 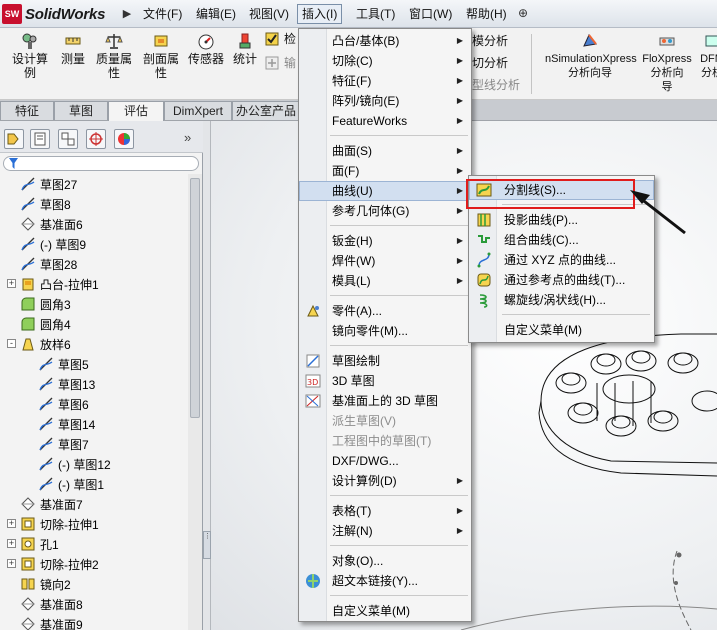 I want to click on menu-edit: 编辑(E), so click(x=216, y=14).